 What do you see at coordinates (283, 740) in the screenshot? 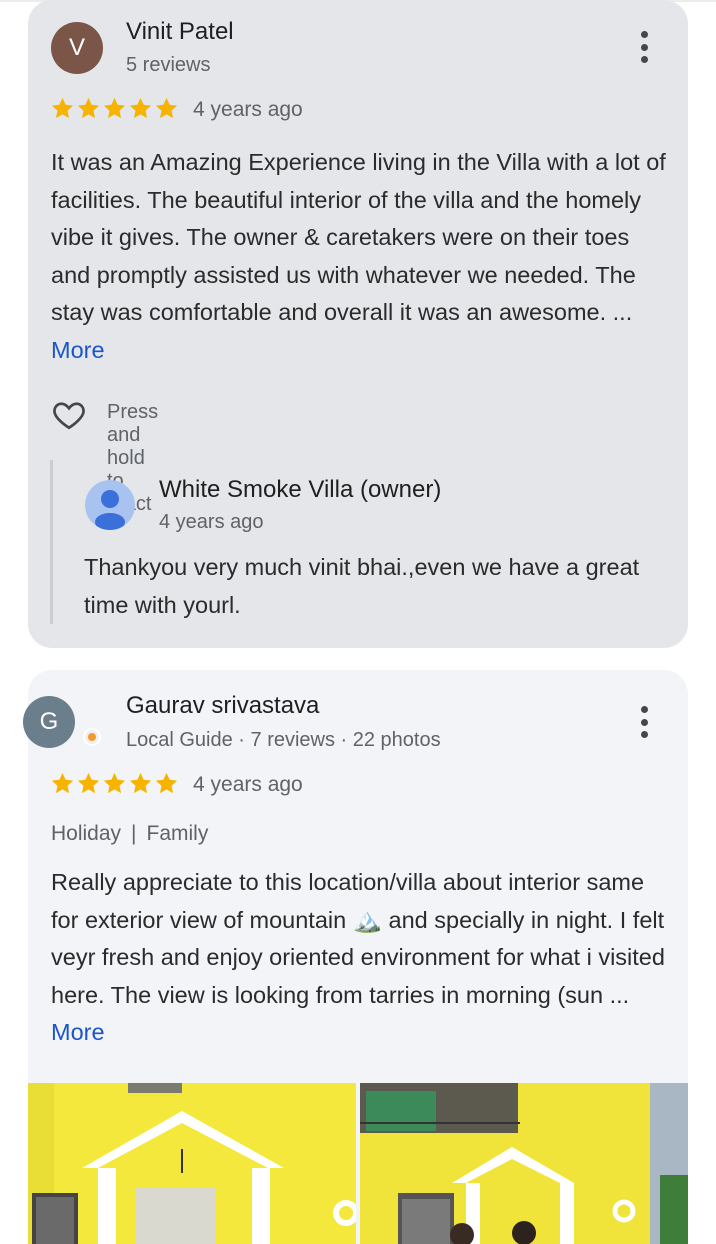
I see `reviewer-meta: Local Guide · 7 reviews · 22 photos` at bounding box center [283, 740].